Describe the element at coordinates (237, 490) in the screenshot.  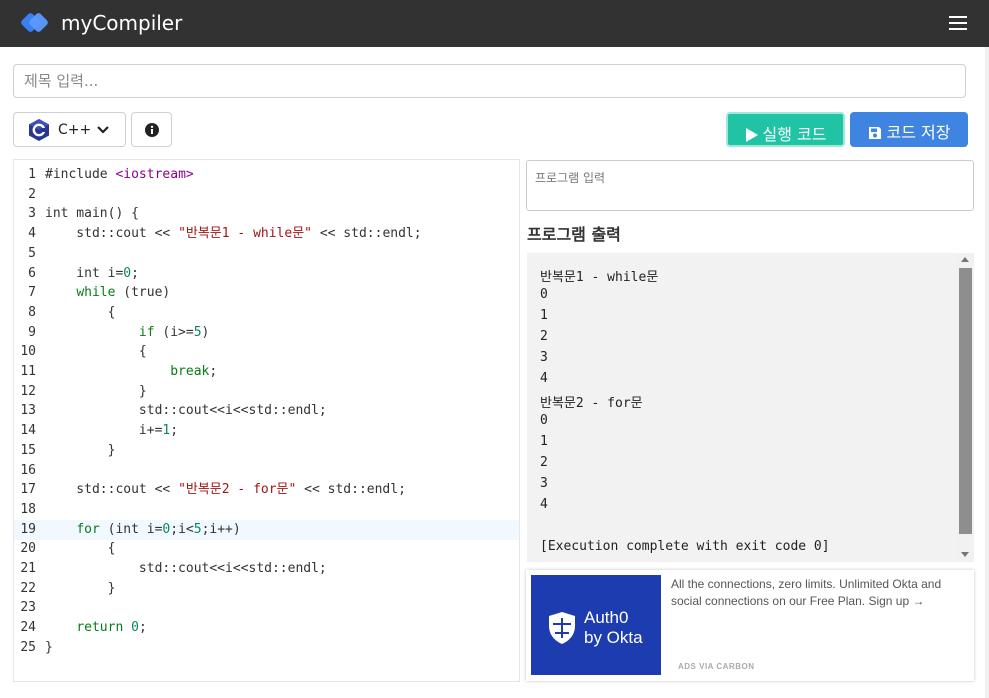
I see `code-token: "반복문2 - for문"` at that location.